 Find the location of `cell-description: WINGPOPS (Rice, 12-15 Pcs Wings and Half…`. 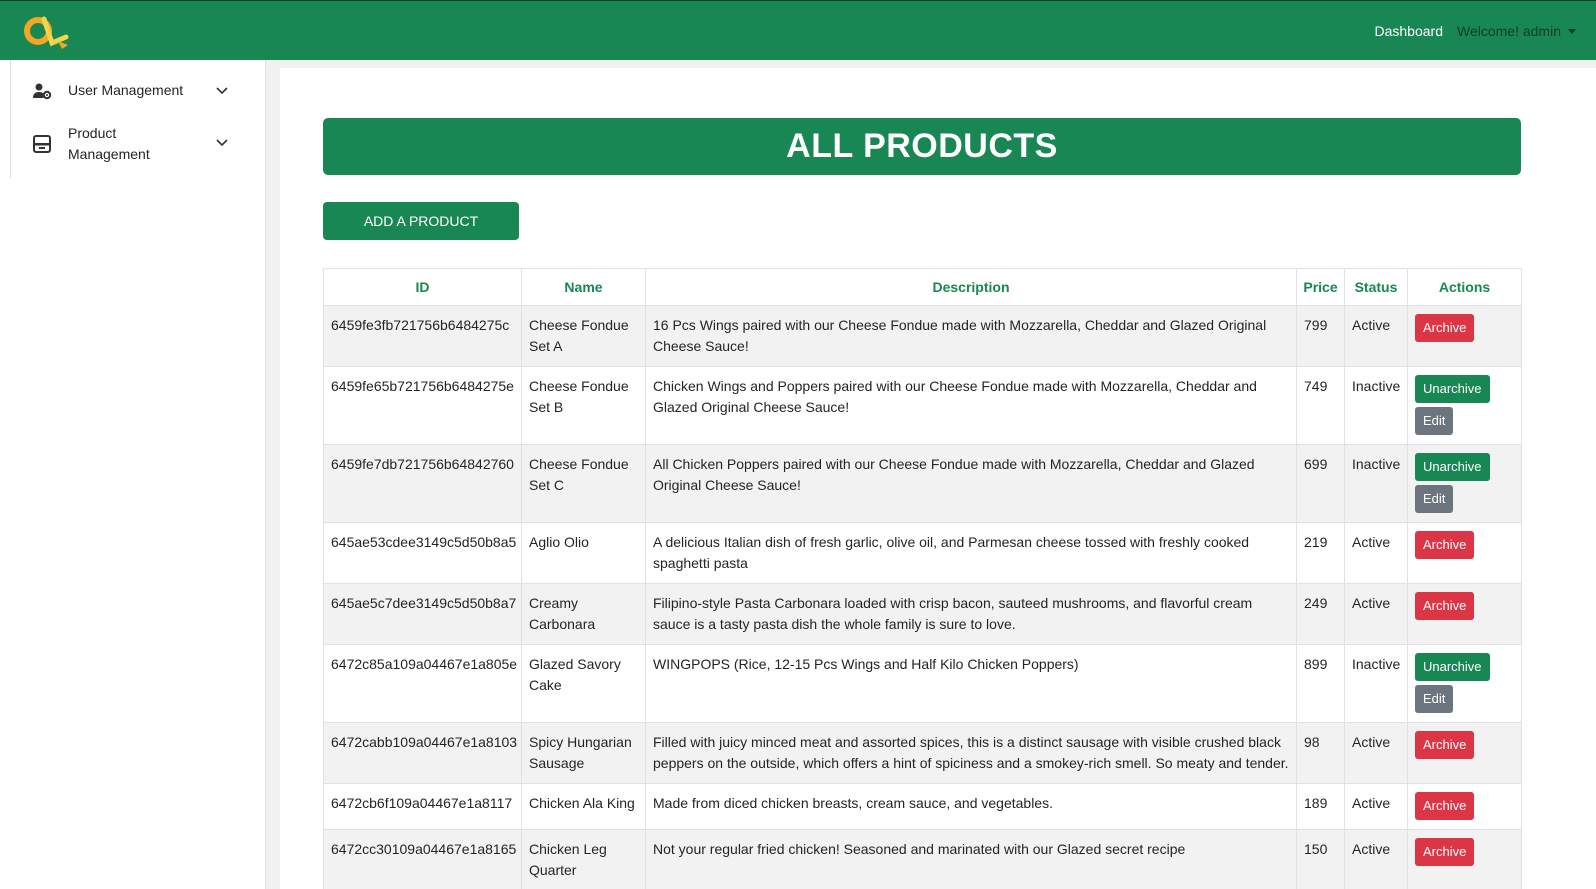

cell-description: WINGPOPS (Rice, 12-15 Pcs Wings and Half… is located at coordinates (971, 683).